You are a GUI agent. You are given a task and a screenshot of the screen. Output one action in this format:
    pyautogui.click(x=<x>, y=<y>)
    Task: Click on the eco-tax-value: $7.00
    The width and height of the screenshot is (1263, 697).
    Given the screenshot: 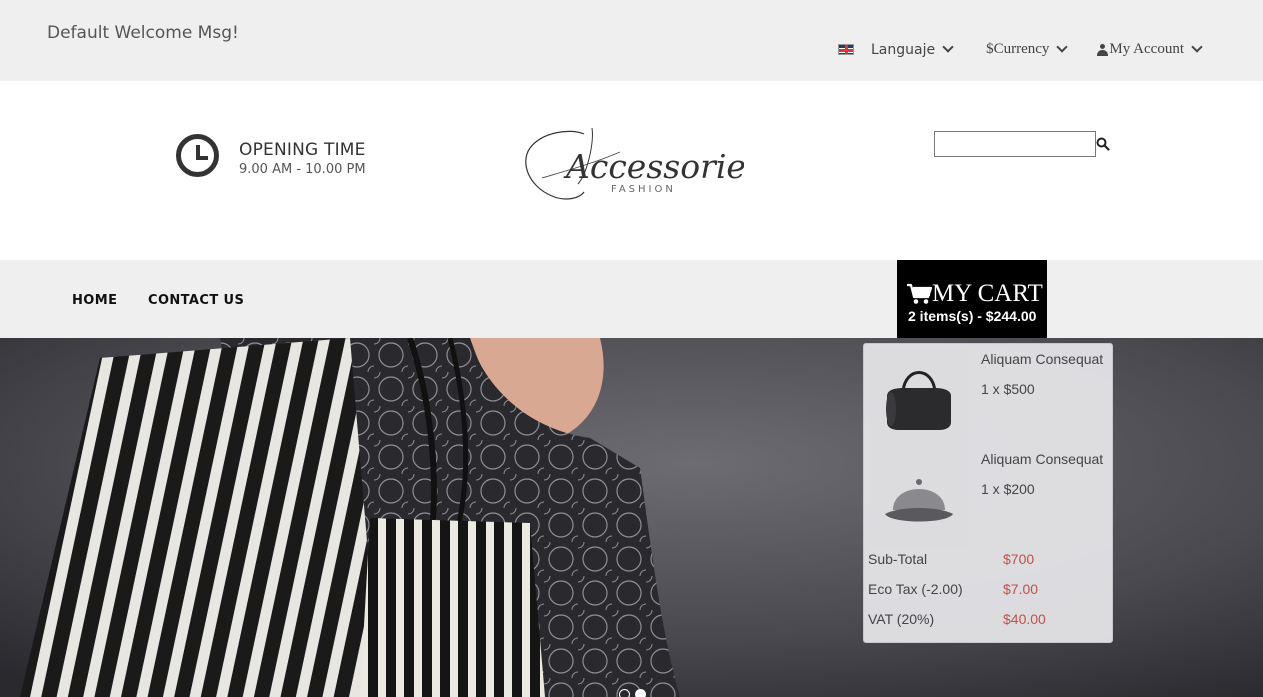 What is the action you would take?
    pyautogui.click(x=1021, y=589)
    